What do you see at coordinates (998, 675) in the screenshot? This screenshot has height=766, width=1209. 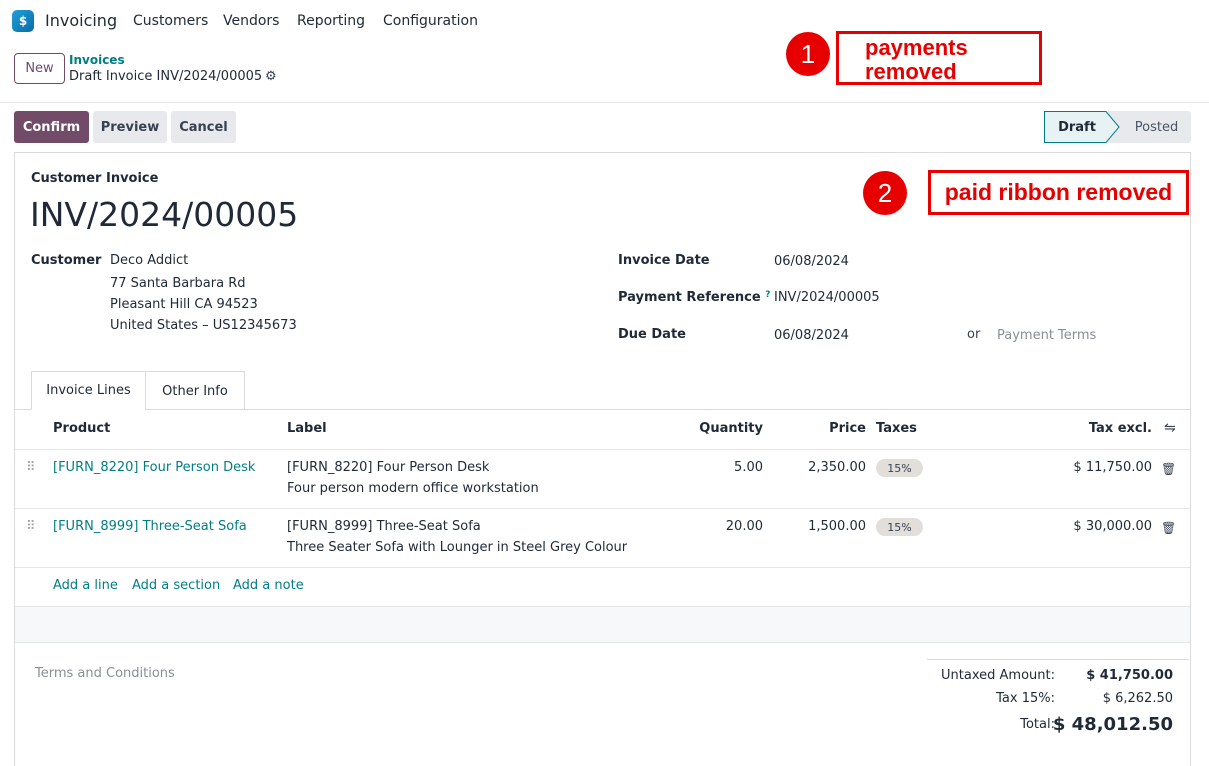 I see `untaxed-amount-label: Untaxed Amount:` at bounding box center [998, 675].